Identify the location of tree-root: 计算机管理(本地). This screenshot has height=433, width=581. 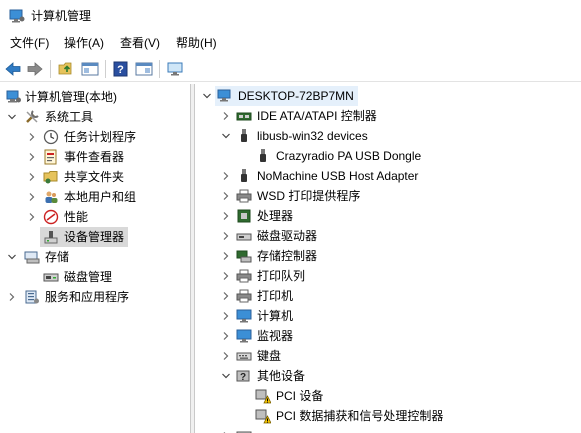
(95, 97).